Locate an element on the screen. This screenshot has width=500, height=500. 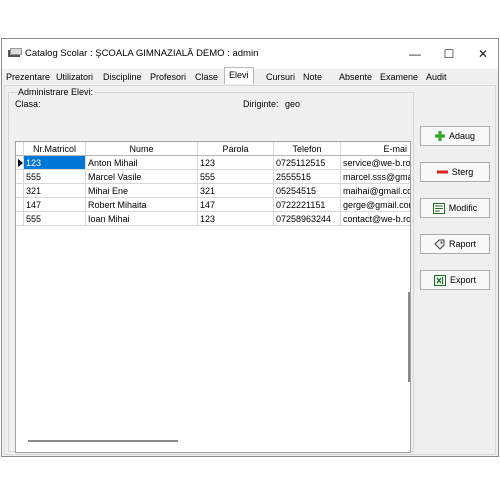
plus-icon is located at coordinates (439, 136).